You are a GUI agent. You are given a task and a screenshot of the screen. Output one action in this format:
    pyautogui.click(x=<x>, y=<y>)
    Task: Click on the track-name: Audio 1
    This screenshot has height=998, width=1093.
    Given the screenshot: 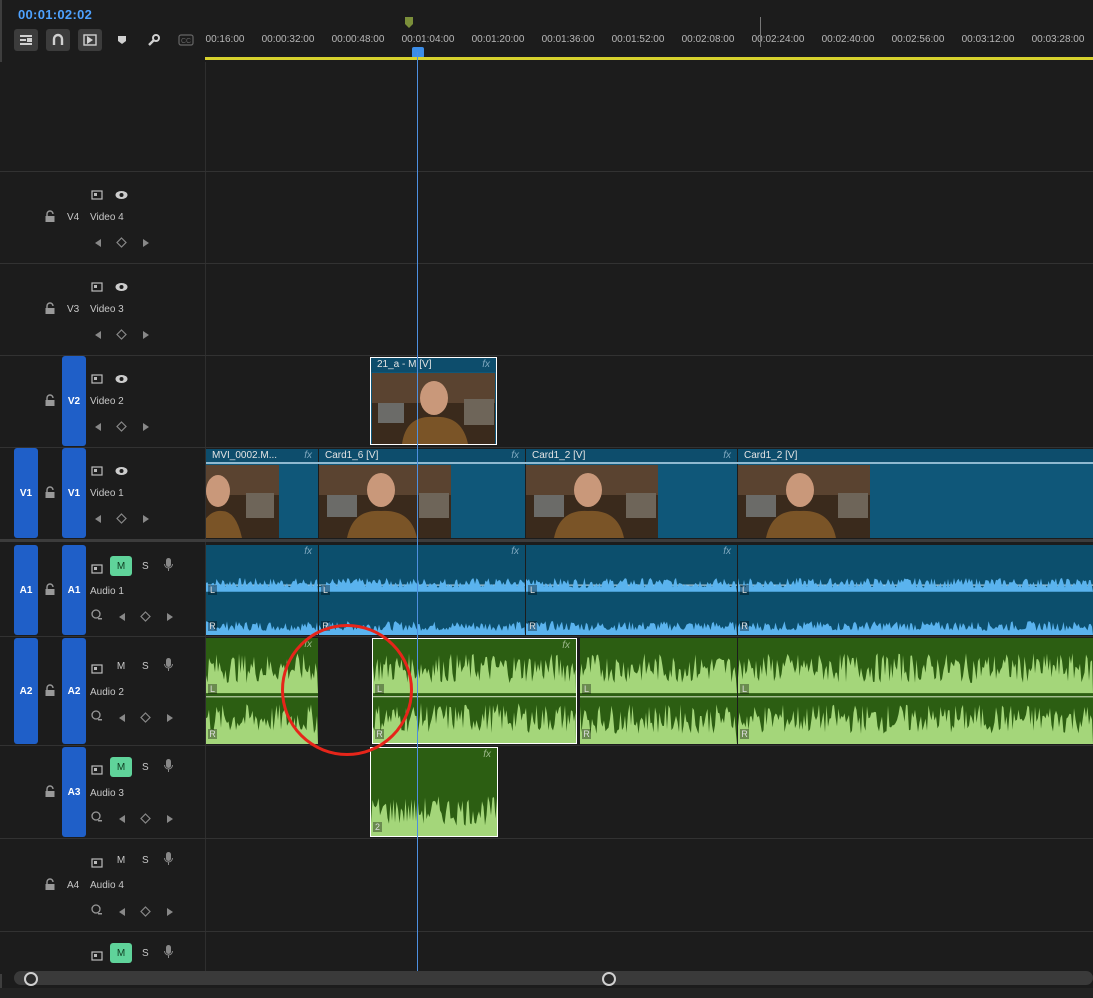 What is the action you would take?
    pyautogui.click(x=107, y=591)
    